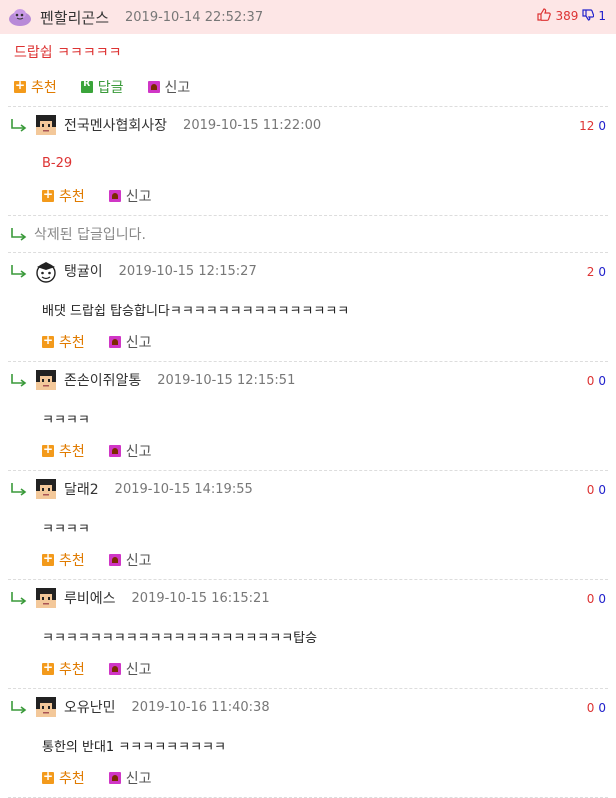 This screenshot has height=798, width=616. What do you see at coordinates (83, 271) in the screenshot?
I see `comment-author: 탱귤이` at bounding box center [83, 271].